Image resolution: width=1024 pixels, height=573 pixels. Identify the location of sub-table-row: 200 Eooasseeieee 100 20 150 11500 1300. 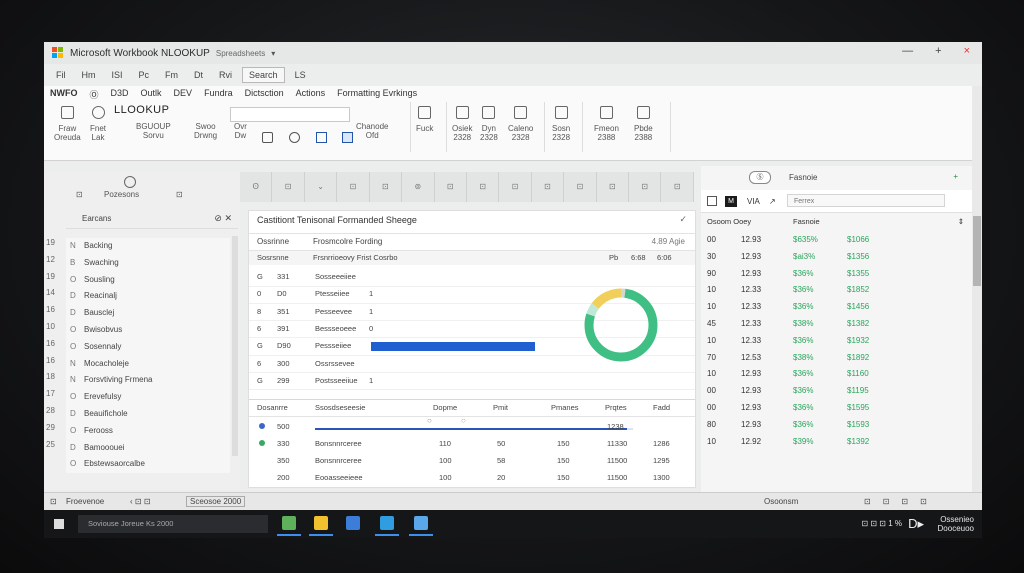
(472, 478).